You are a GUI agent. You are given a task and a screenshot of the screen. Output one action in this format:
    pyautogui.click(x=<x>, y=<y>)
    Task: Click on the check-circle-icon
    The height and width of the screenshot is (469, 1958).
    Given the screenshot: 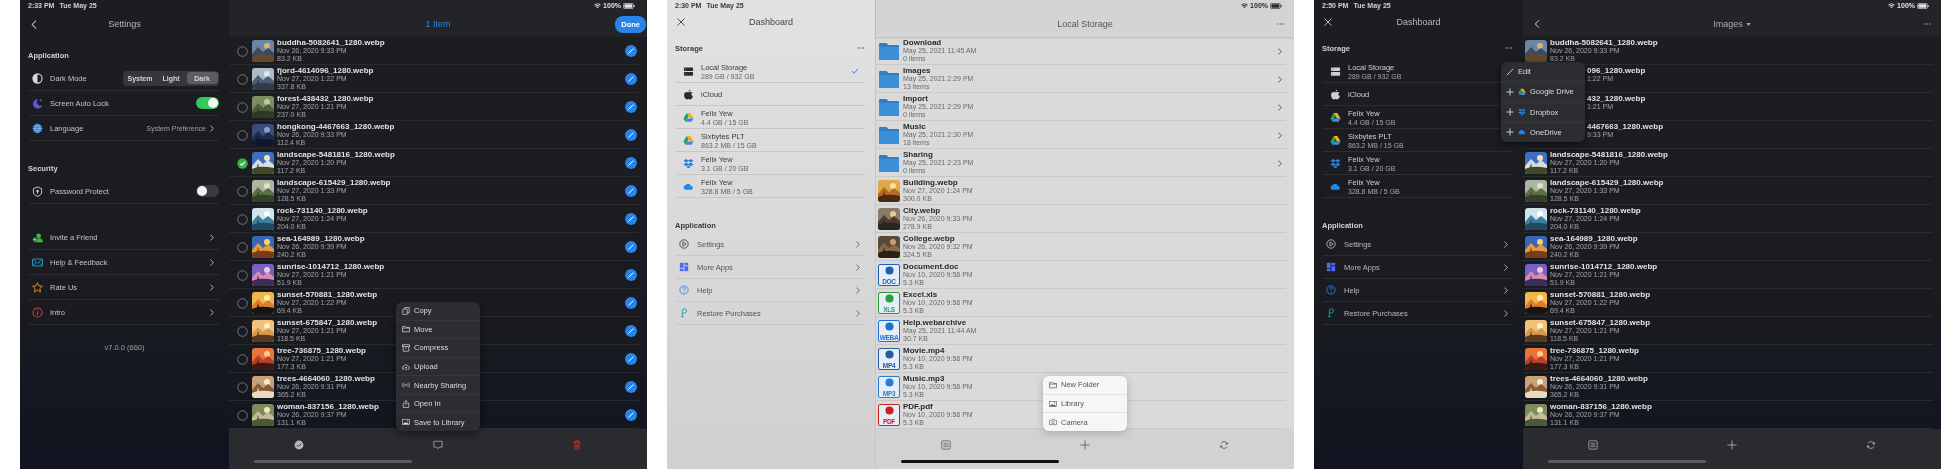 What is the action you would take?
    pyautogui.click(x=298, y=444)
    